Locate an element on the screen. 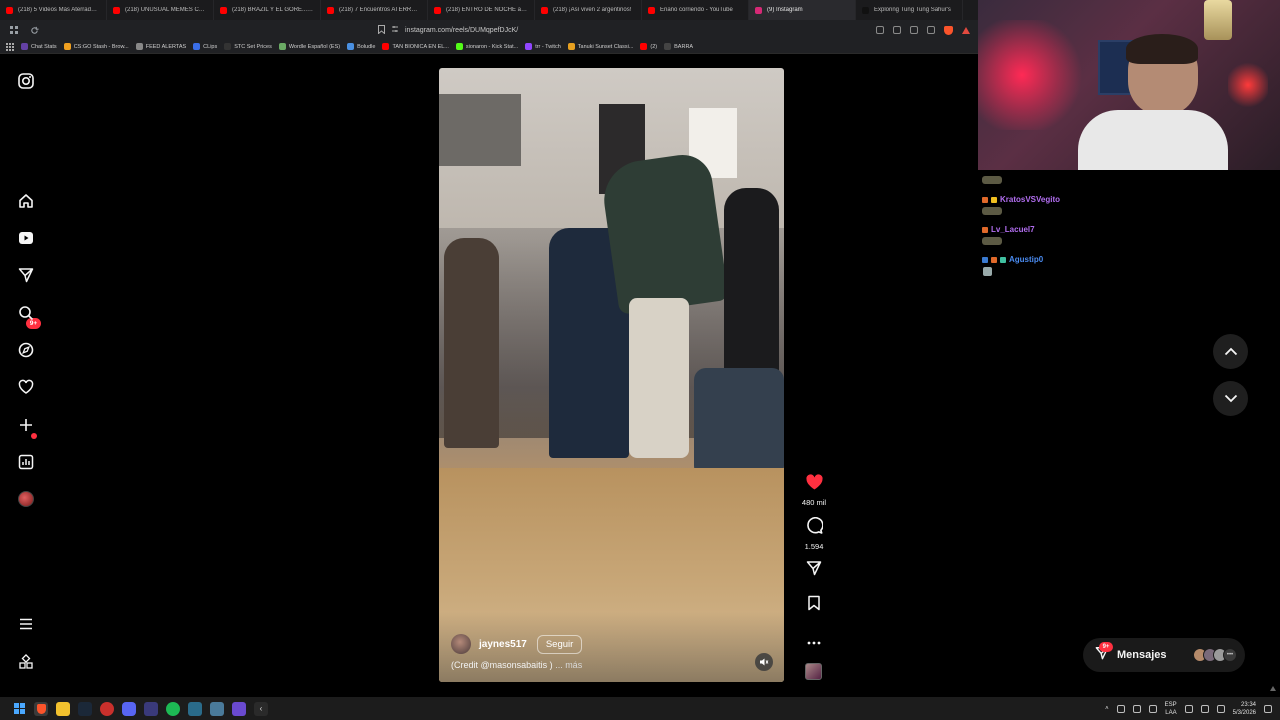 The width and height of the screenshot is (1280, 720). browser-tab: Exploring Tung Tung Sahur's is located at coordinates (909, 10).